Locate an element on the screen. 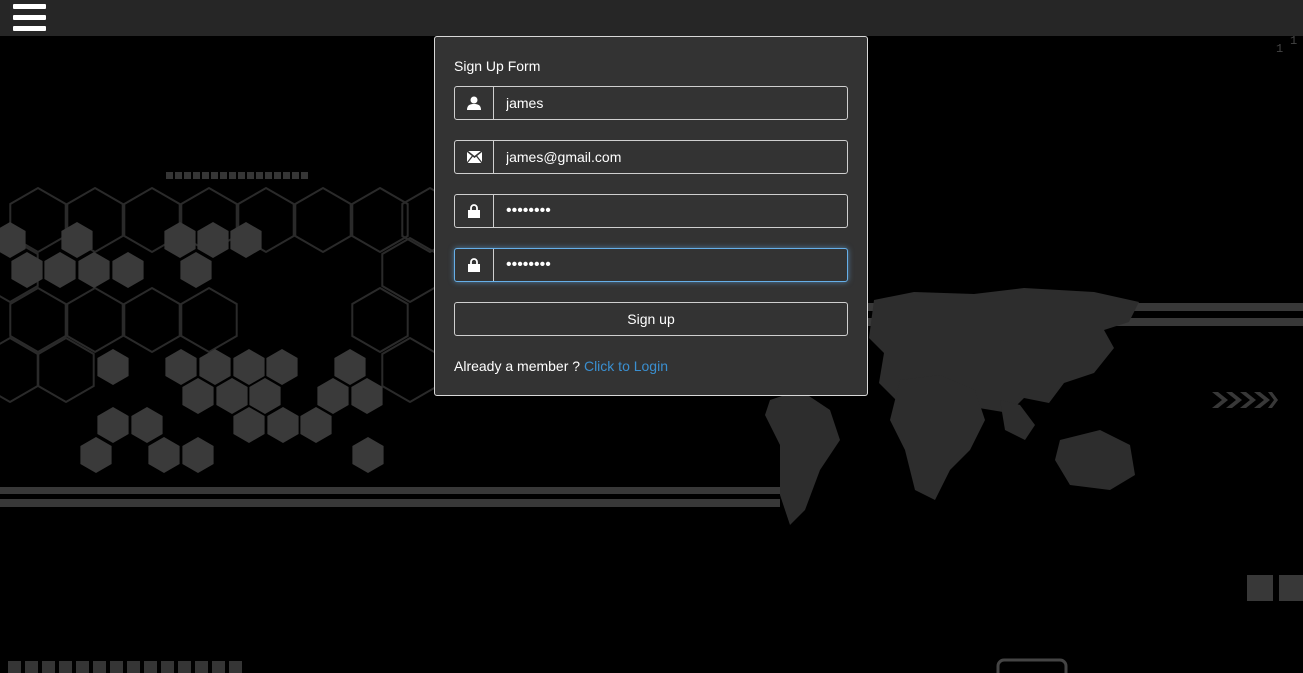 The height and width of the screenshot is (673, 1303). email-field is located at coordinates (651, 157).